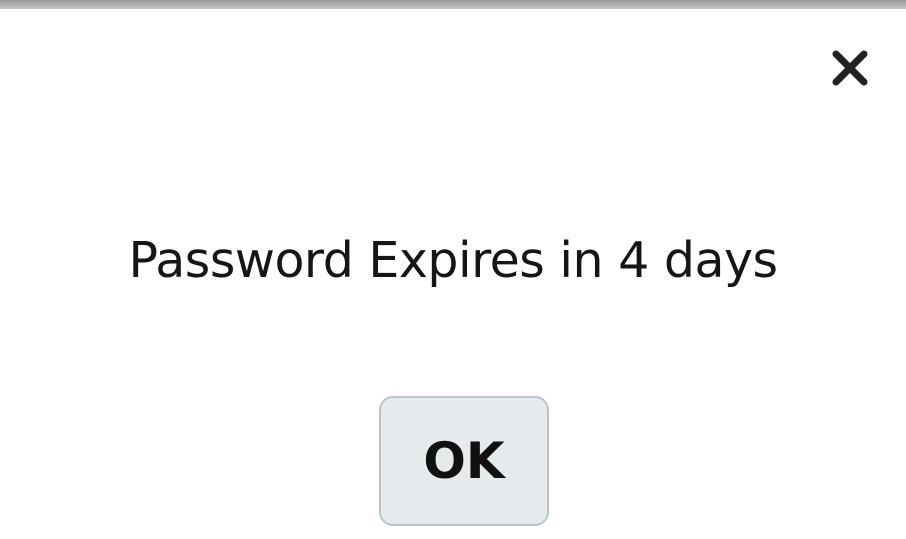 The image size is (906, 539). I want to click on ok-button: OK, so click(464, 461).